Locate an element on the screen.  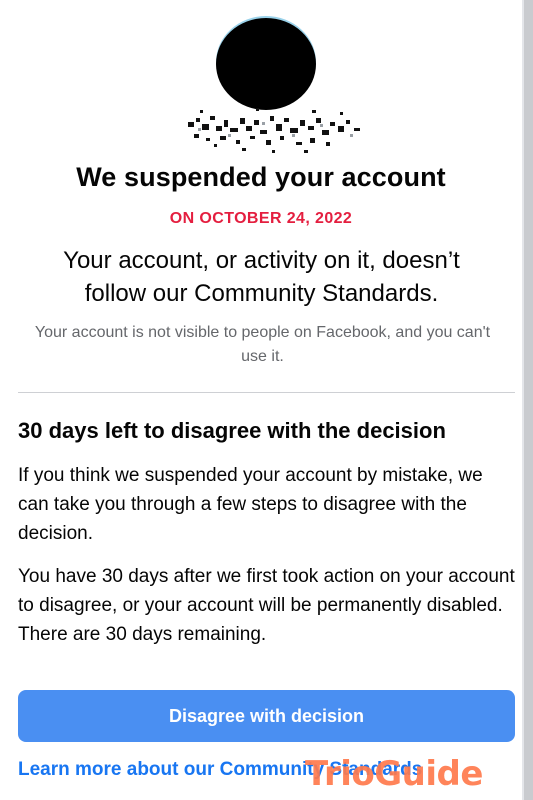
suspension-date: ON OCTOBER 24, 2022 is located at coordinates (261, 218).